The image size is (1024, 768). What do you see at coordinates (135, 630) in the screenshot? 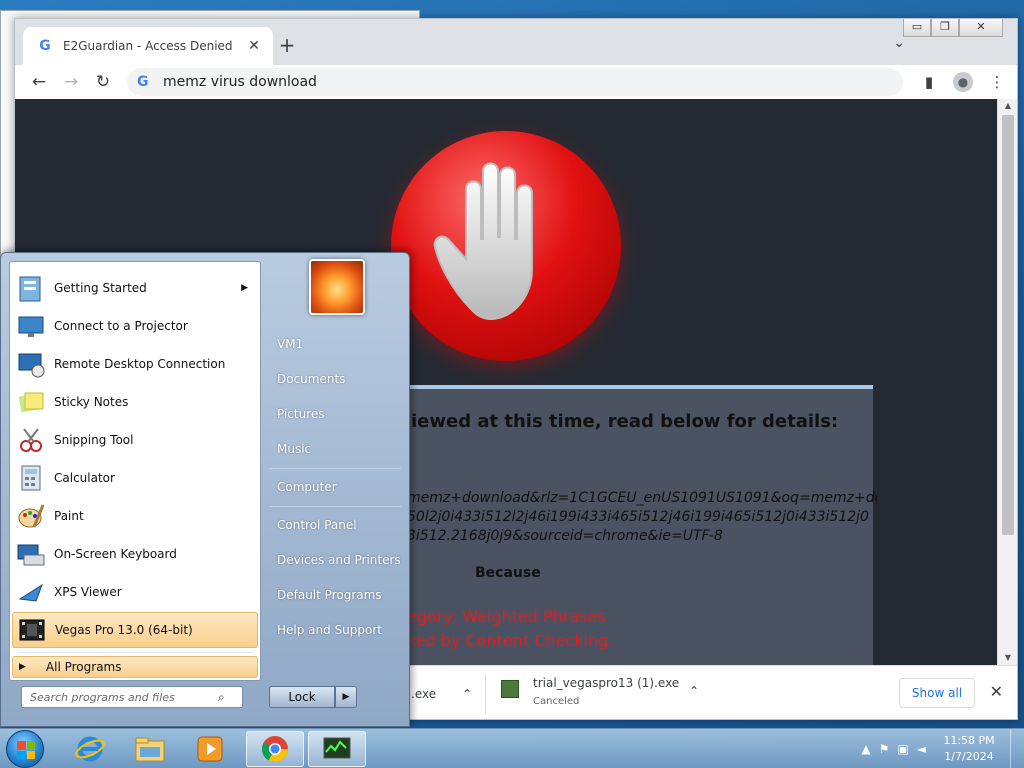
I see `start-item-vegas-pro: Vegas Pro 13.0 (64-bit)` at bounding box center [135, 630].